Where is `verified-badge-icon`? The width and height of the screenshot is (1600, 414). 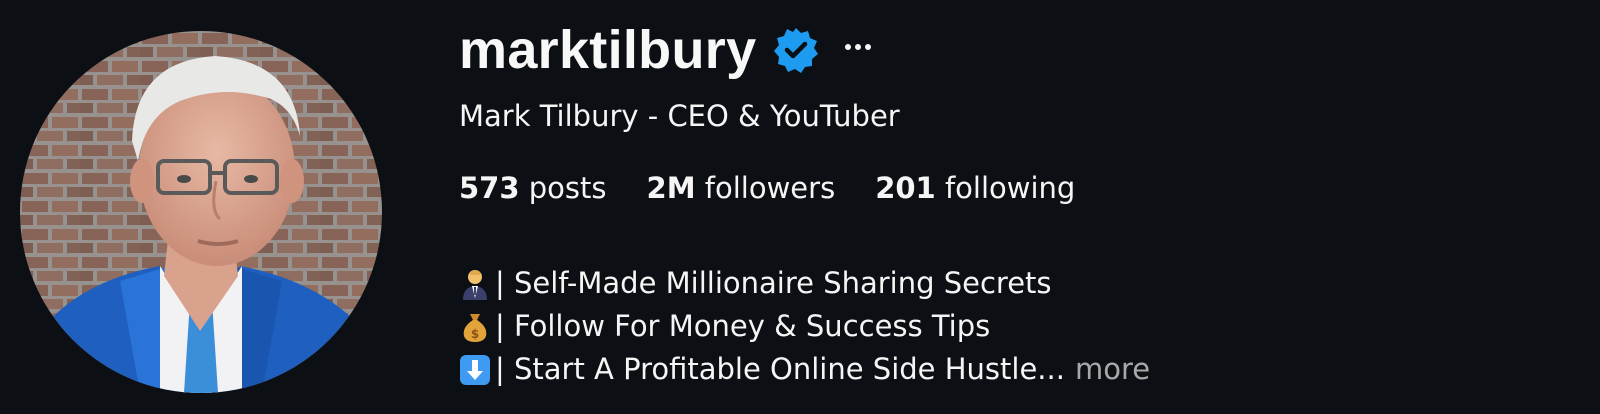
verified-badge-icon is located at coordinates (796, 50).